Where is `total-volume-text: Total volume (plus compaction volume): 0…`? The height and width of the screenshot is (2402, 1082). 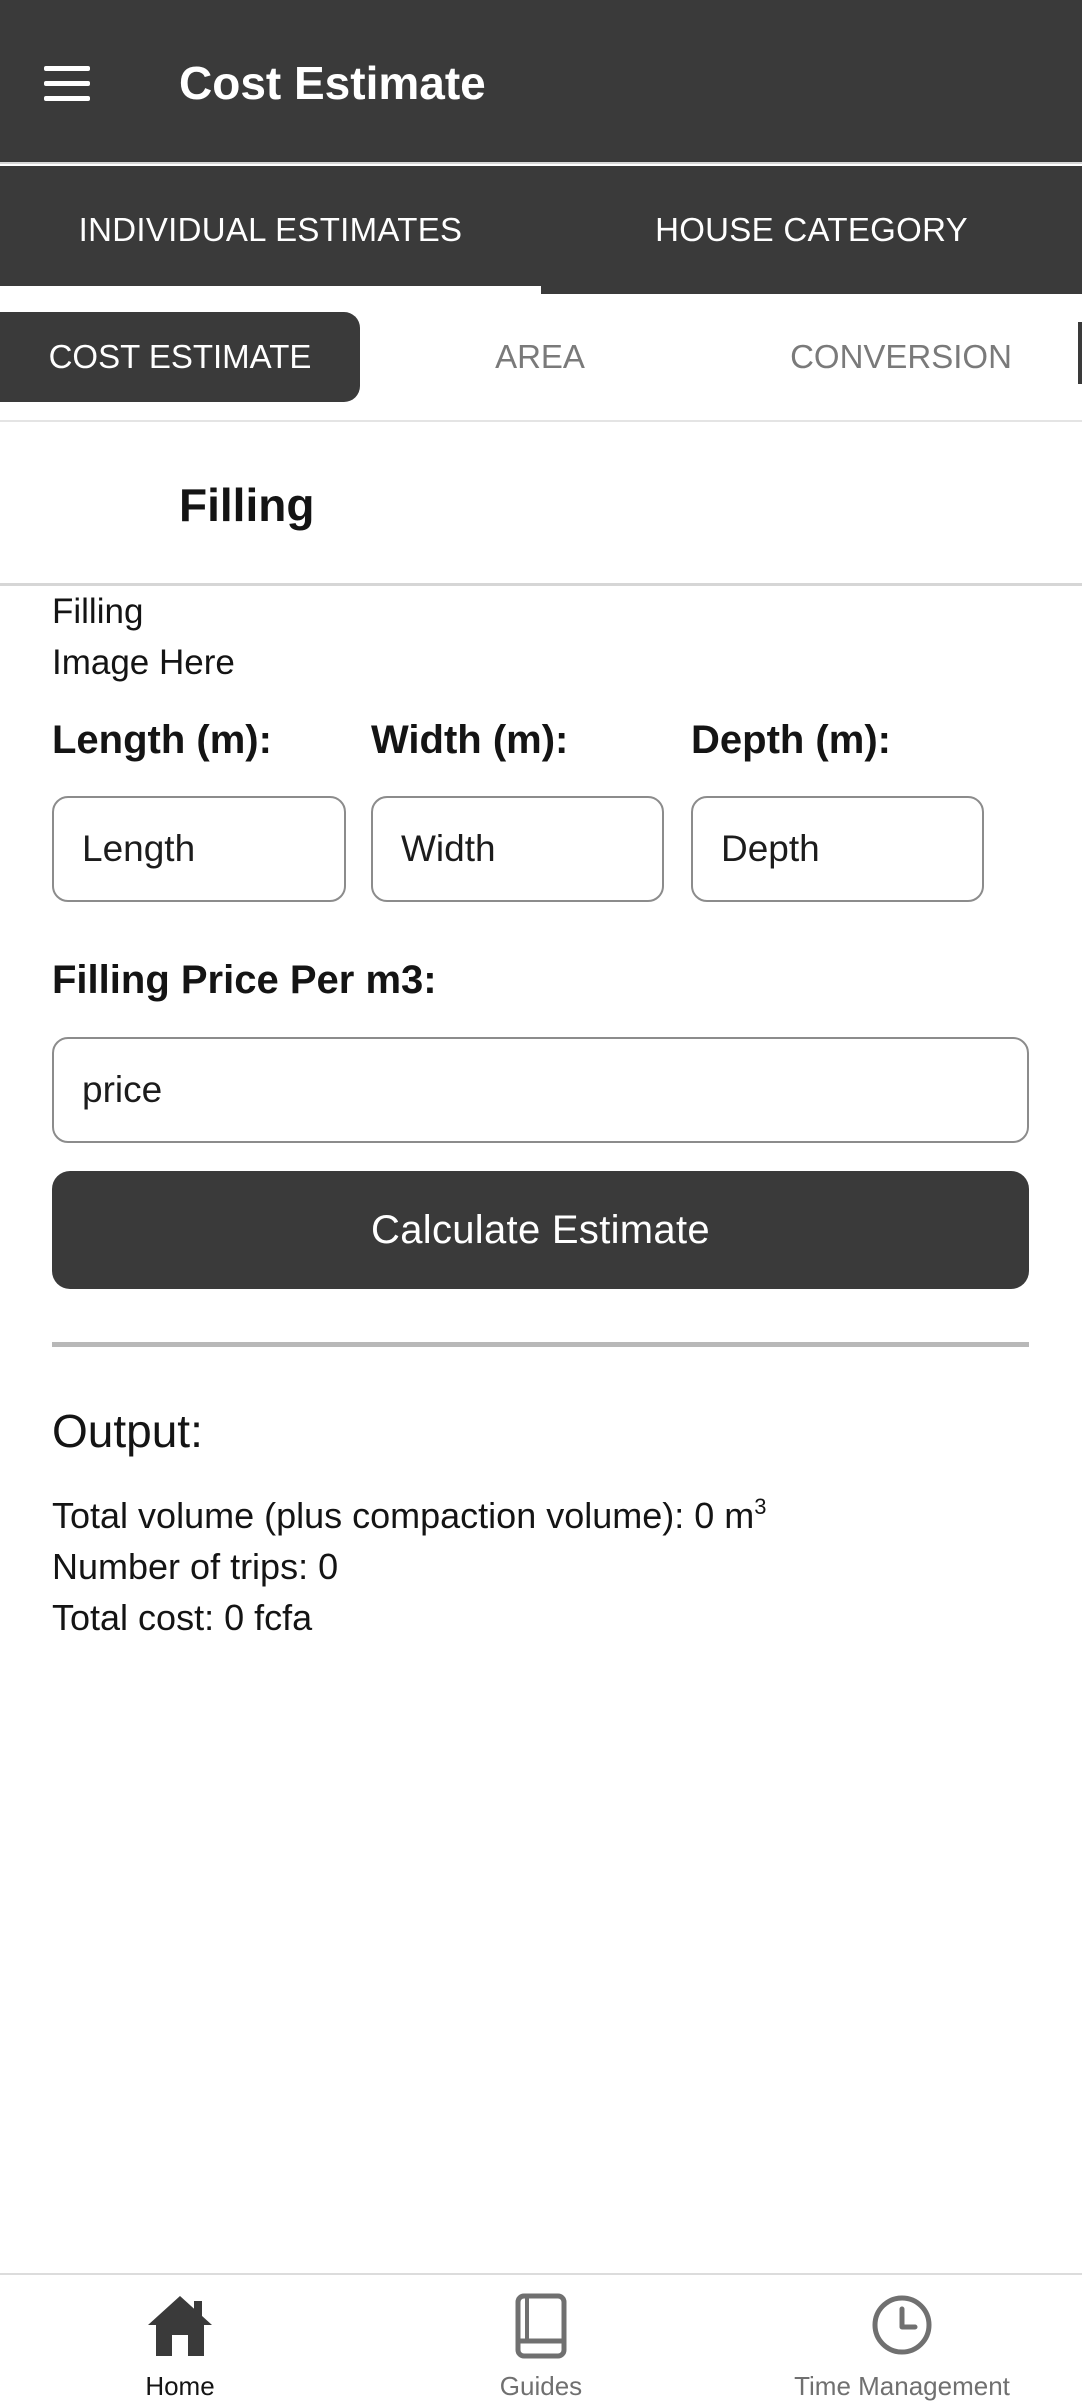
total-volume-text: Total volume (plus compaction volume): 0… is located at coordinates (403, 1515).